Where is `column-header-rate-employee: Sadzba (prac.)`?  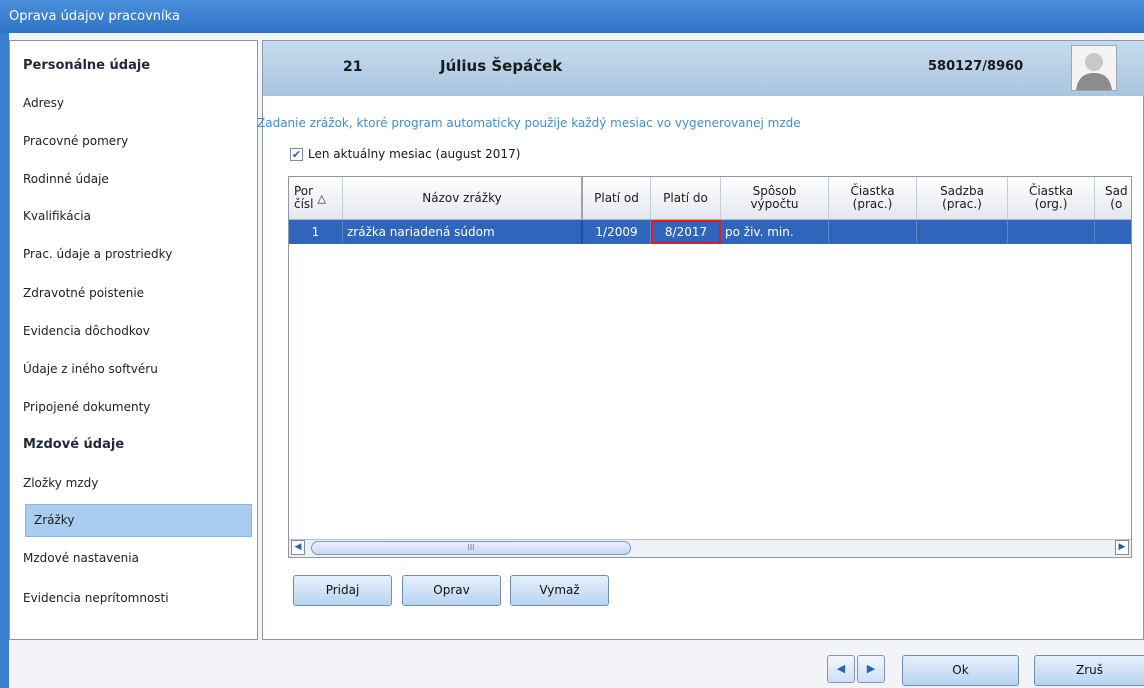 column-header-rate-employee: Sadzba (prac.) is located at coordinates (962, 198).